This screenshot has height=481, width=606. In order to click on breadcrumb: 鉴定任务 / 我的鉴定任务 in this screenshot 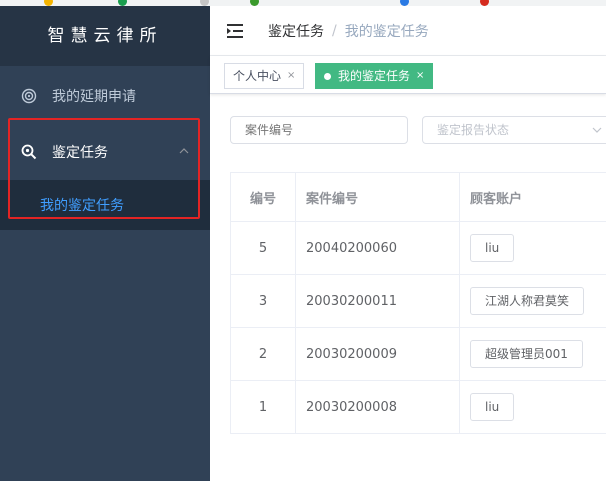, I will do `click(348, 31)`.